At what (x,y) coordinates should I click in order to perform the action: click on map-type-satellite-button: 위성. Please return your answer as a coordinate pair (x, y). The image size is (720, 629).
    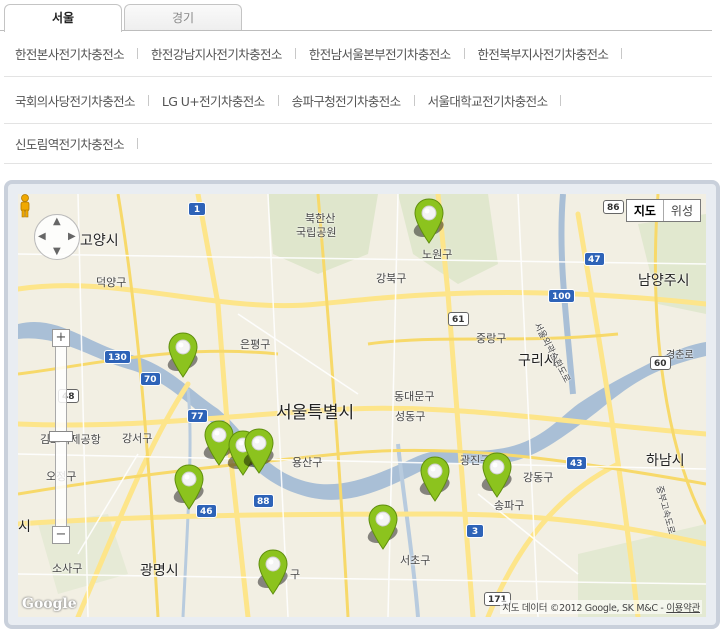
    Looking at the image, I should click on (682, 210).